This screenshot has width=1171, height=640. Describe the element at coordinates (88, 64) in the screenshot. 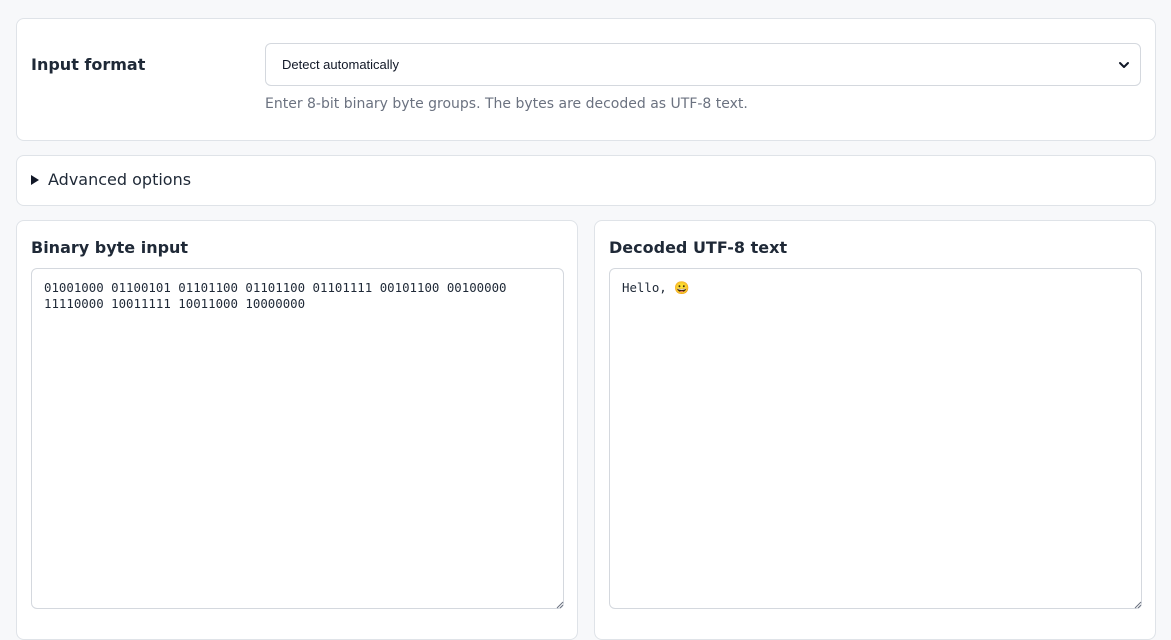

I see `input-format-label: Input format` at that location.